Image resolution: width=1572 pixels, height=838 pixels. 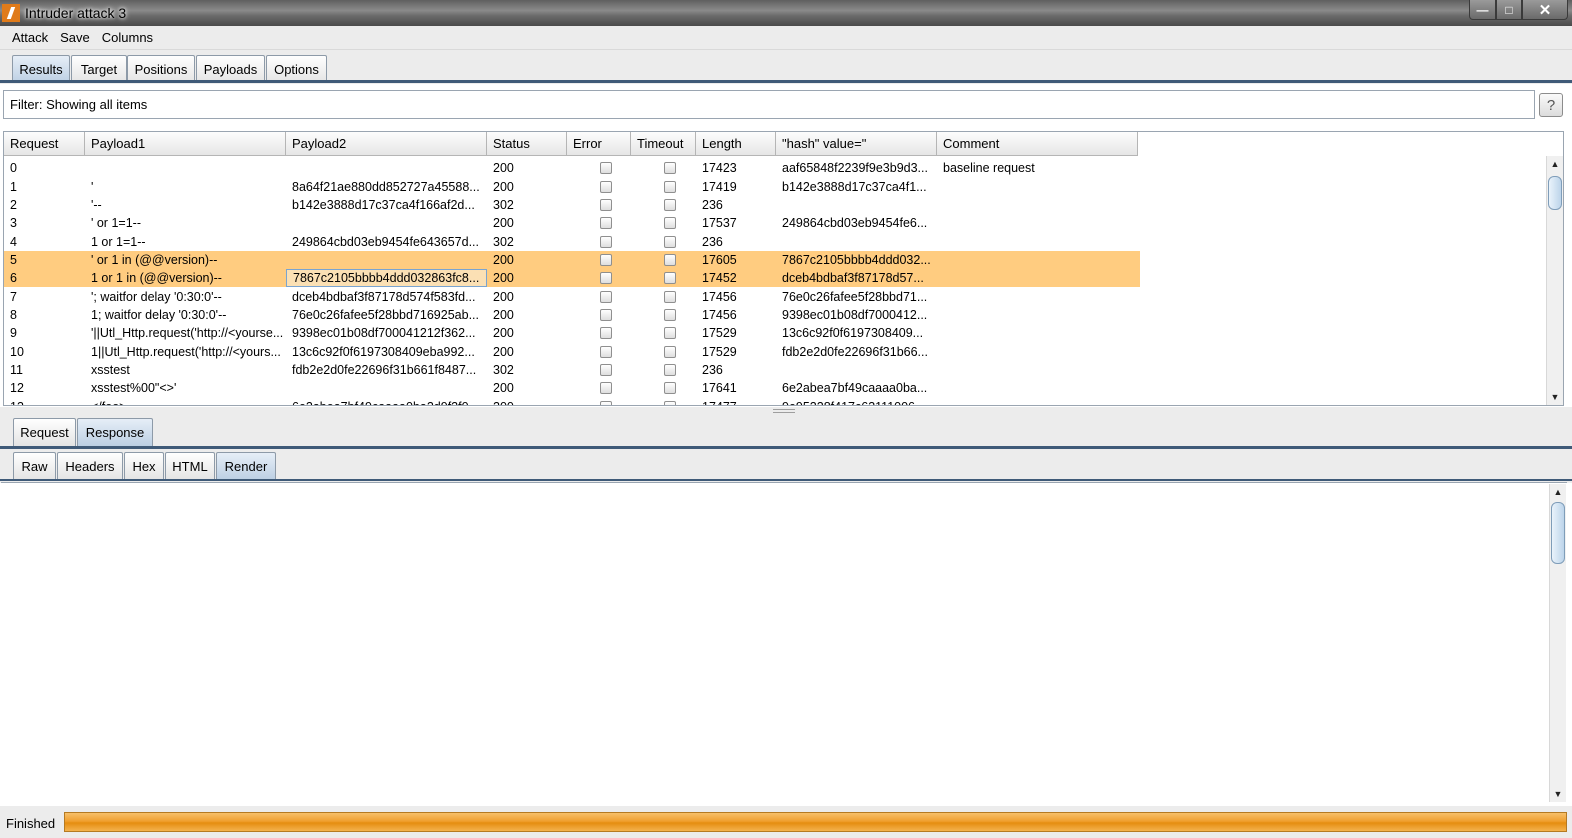 I want to click on cell-request: 11, so click(x=16, y=369).